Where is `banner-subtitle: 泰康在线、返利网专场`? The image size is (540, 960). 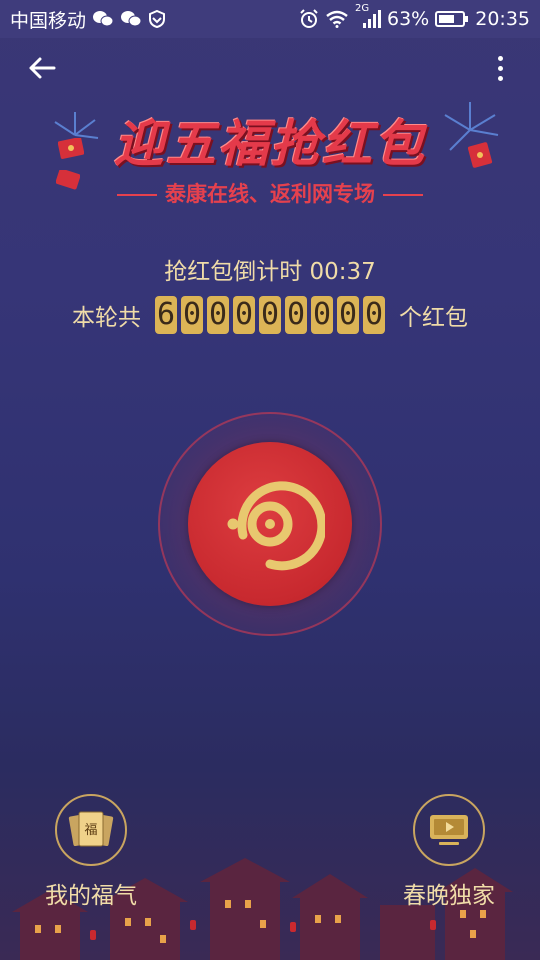 banner-subtitle: 泰康在线、返利网专场 is located at coordinates (270, 193).